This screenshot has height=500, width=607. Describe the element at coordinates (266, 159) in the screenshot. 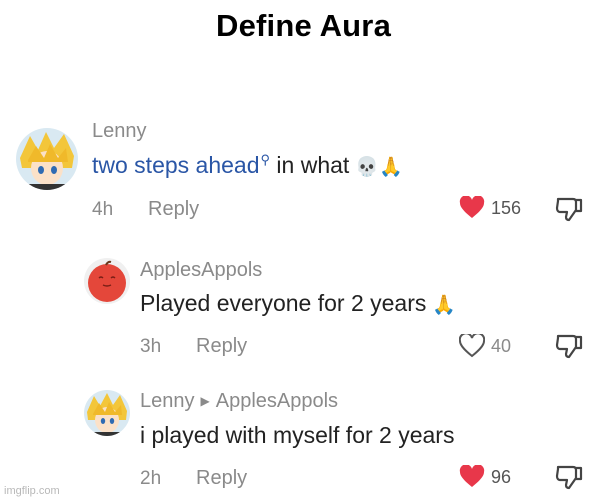

I see `search-icon: ⚲` at that location.